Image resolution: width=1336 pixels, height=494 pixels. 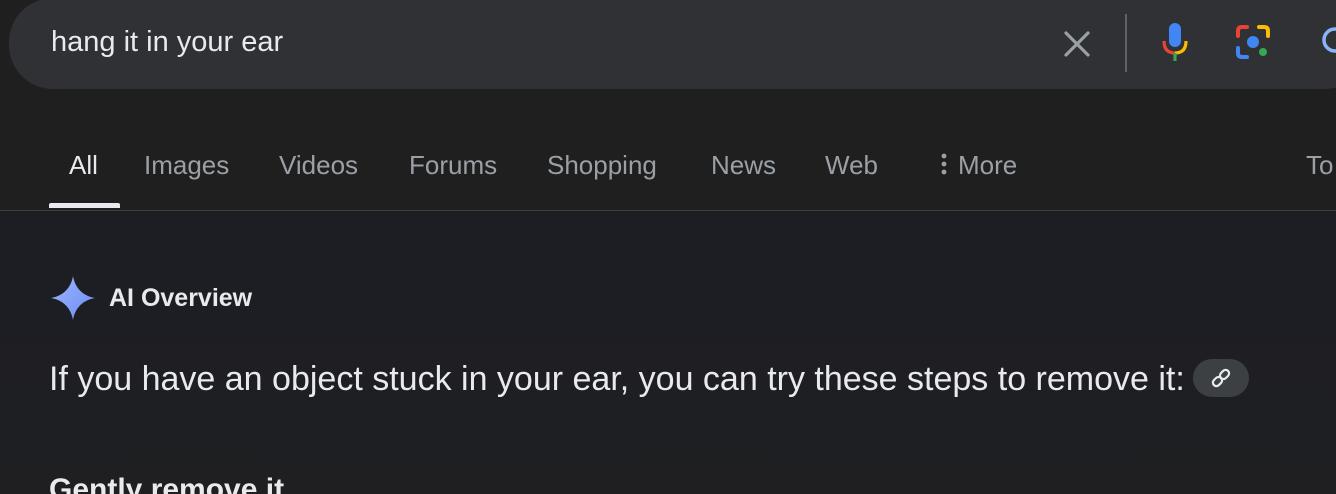 I want to click on search-input: hang it in your ear, so click(x=167, y=42).